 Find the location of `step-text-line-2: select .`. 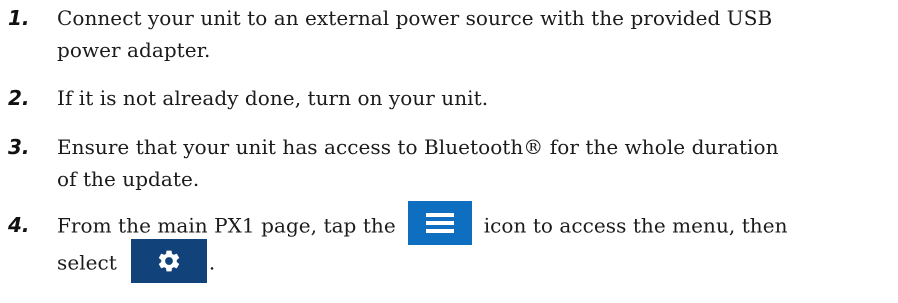

step-text-line-2: select . is located at coordinates (474, 261).